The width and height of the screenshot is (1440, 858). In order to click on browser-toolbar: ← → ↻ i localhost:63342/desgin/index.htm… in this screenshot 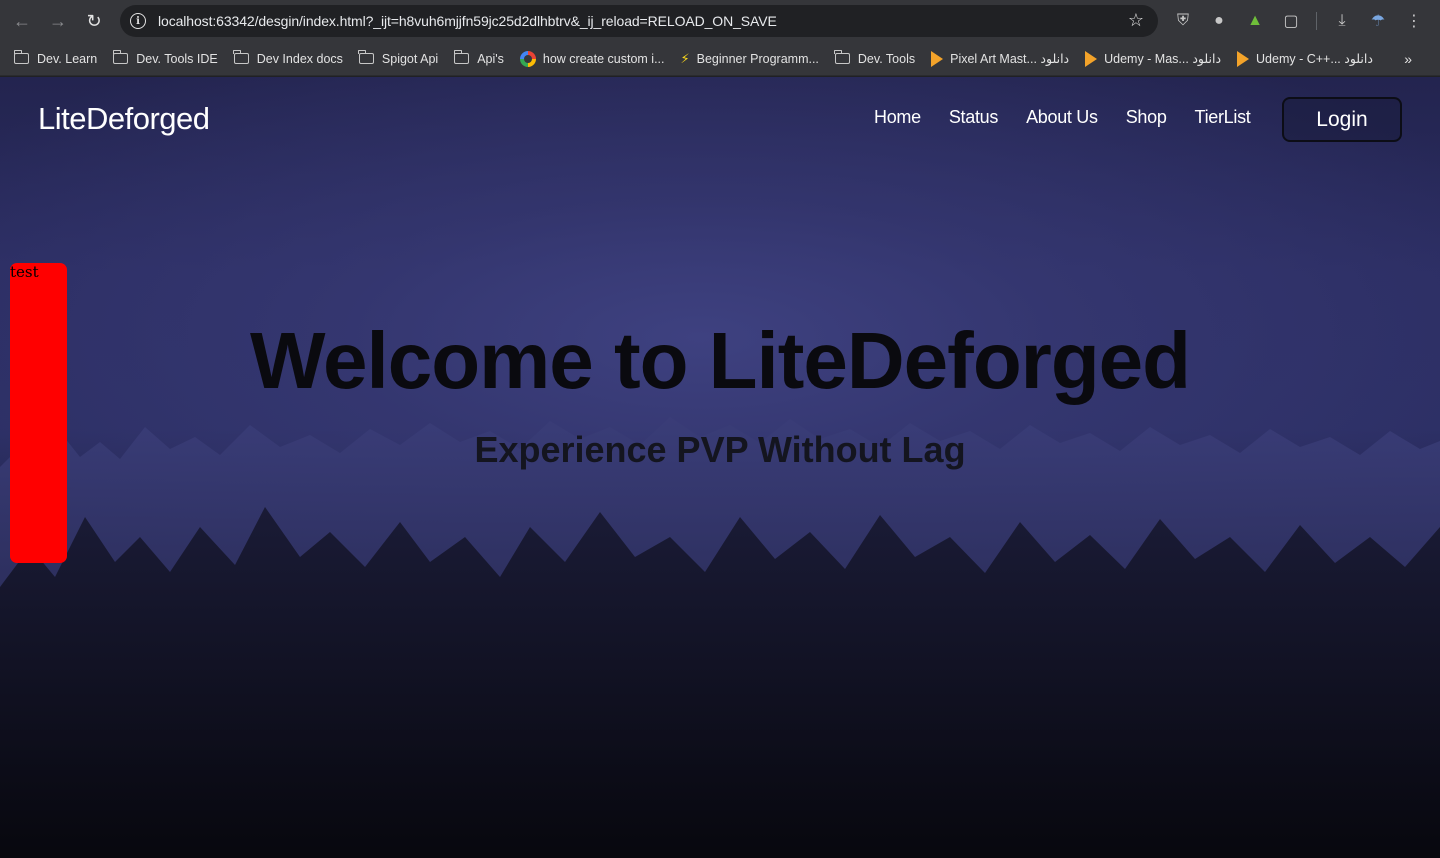, I will do `click(720, 21)`.